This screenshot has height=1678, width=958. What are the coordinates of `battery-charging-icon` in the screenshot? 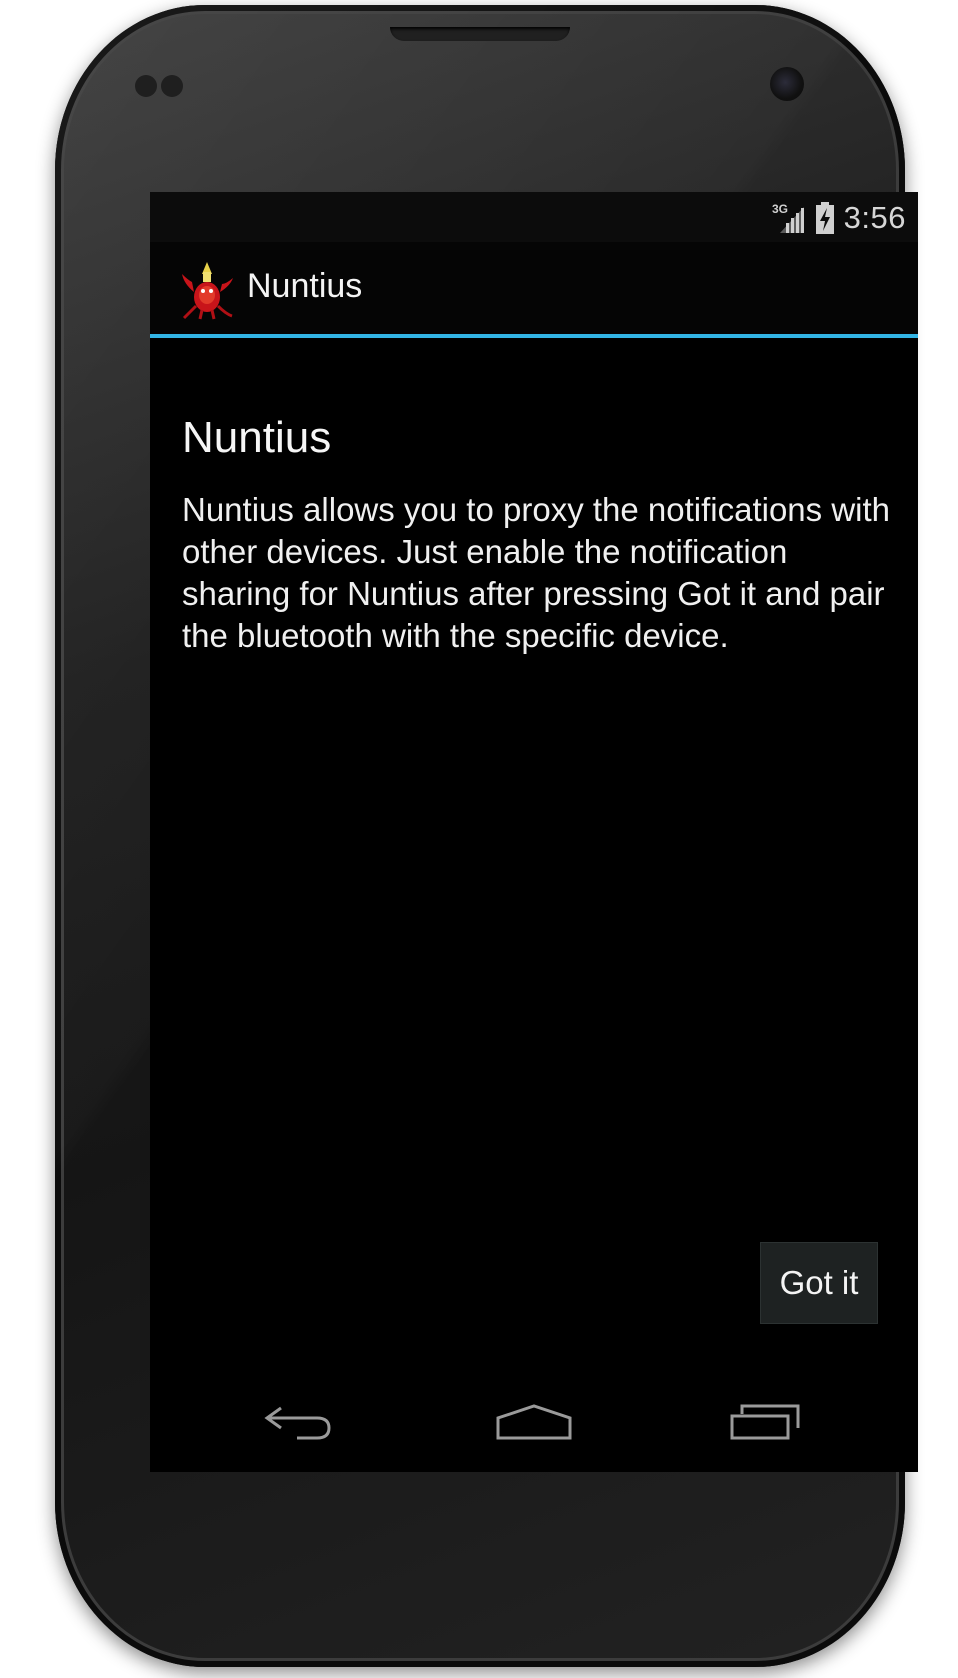 It's located at (824, 218).